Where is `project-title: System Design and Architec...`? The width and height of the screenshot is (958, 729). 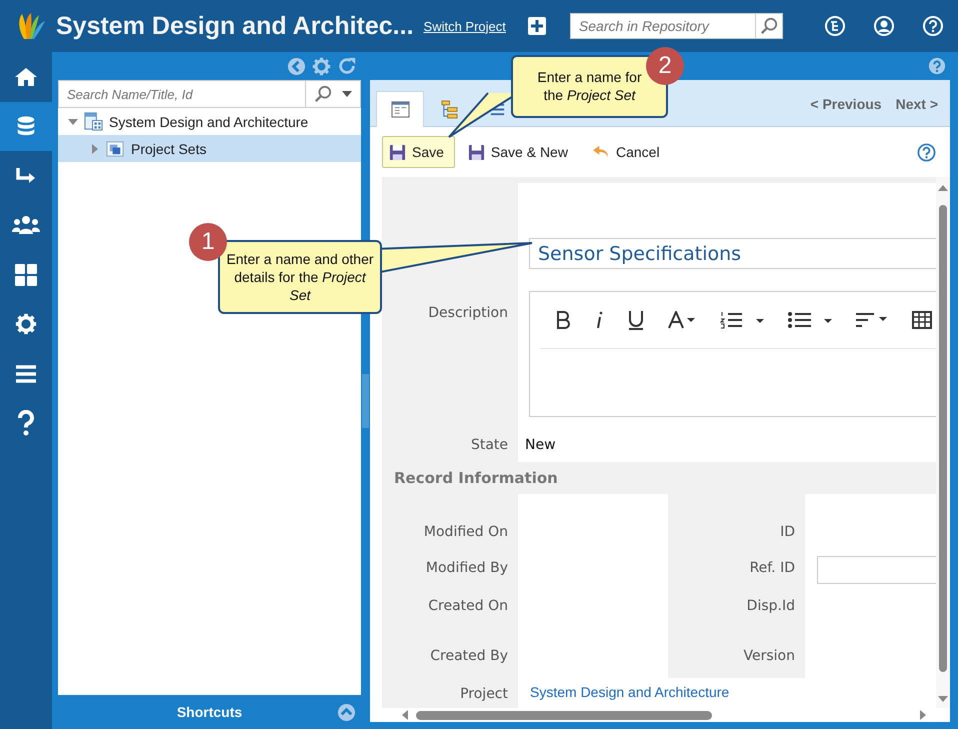 project-title: System Design and Architec... is located at coordinates (235, 26).